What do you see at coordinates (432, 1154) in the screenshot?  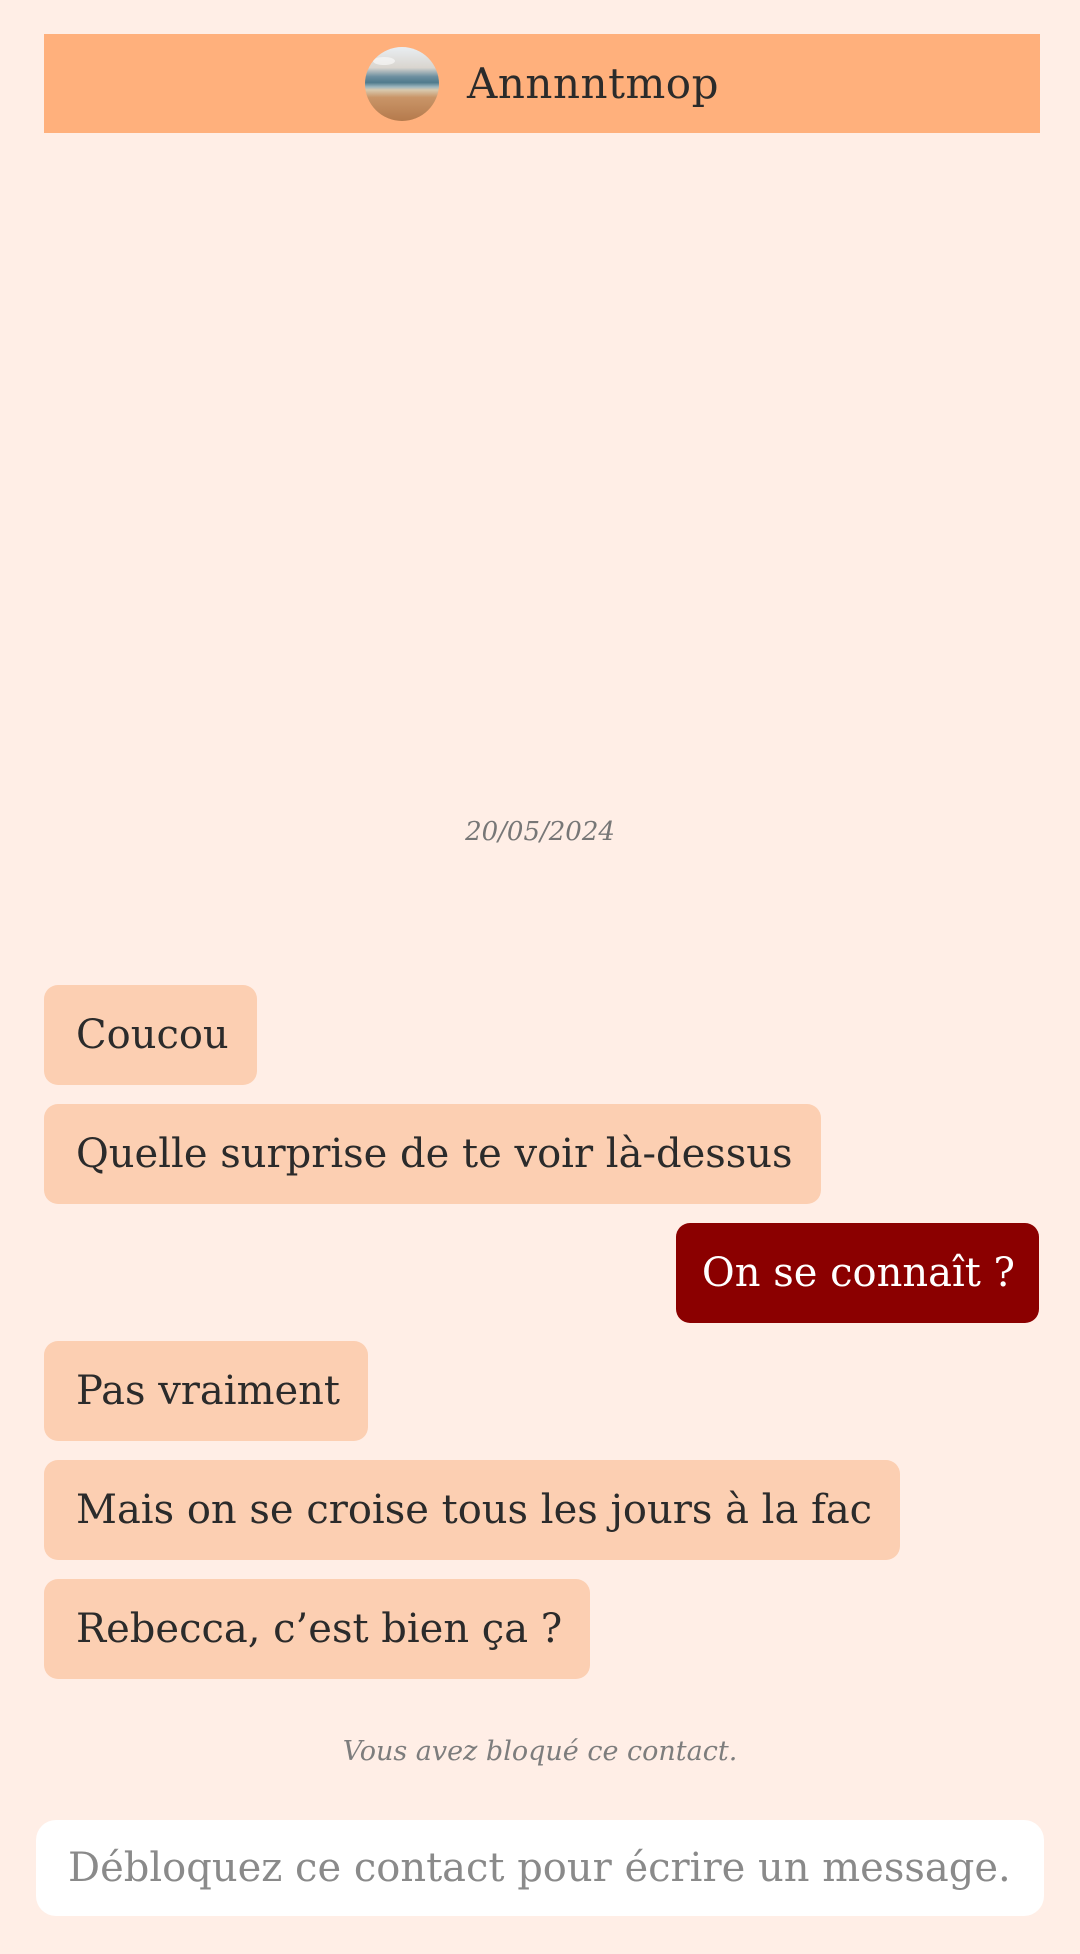 I see `message-bubble: Quelle surprise de te voir là-dessus` at bounding box center [432, 1154].